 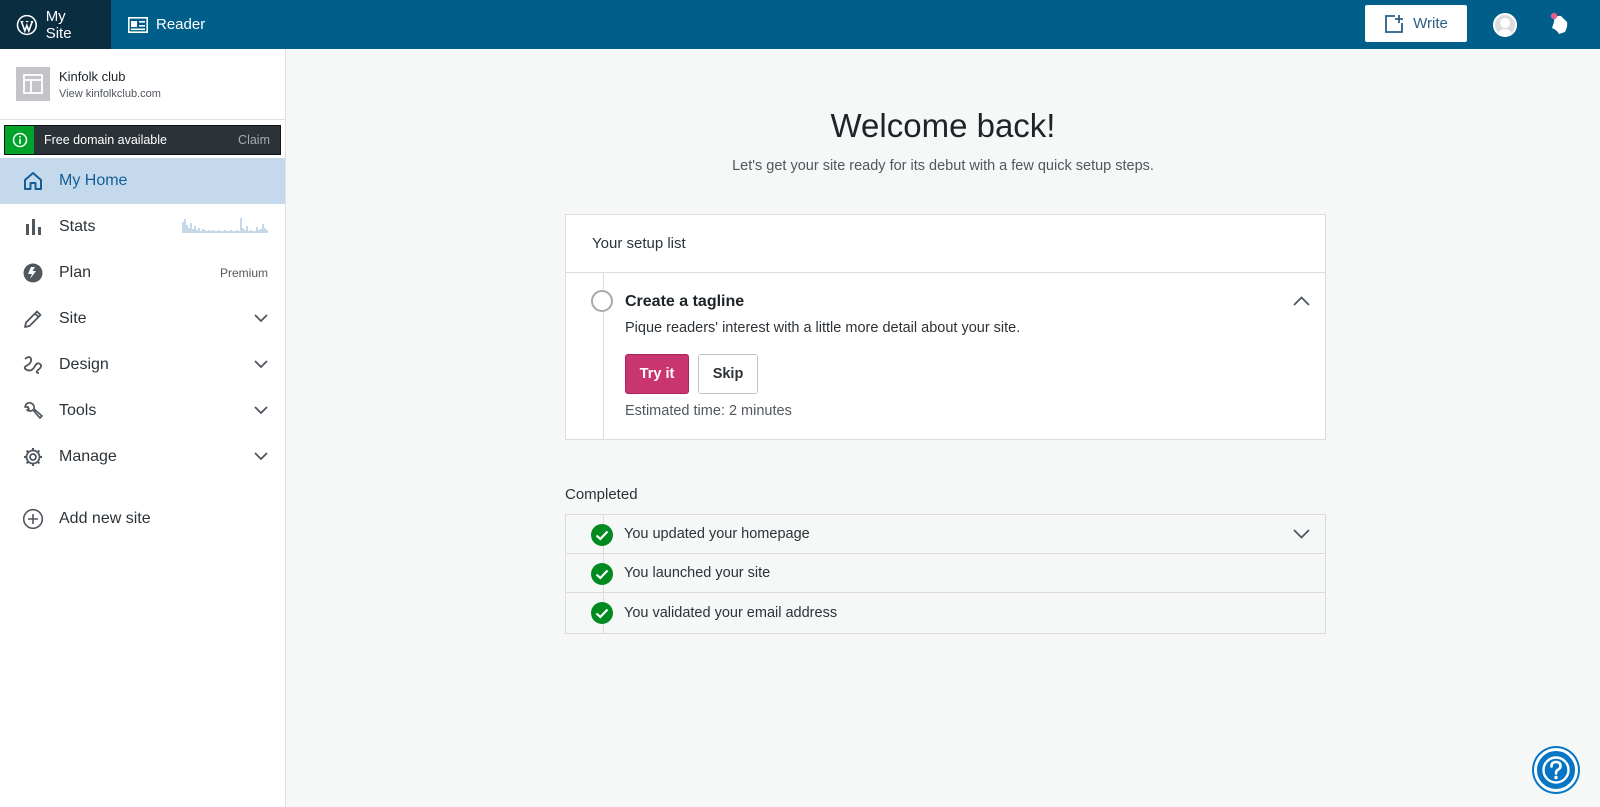 I want to click on my-site-button: My Site, so click(x=55, y=24).